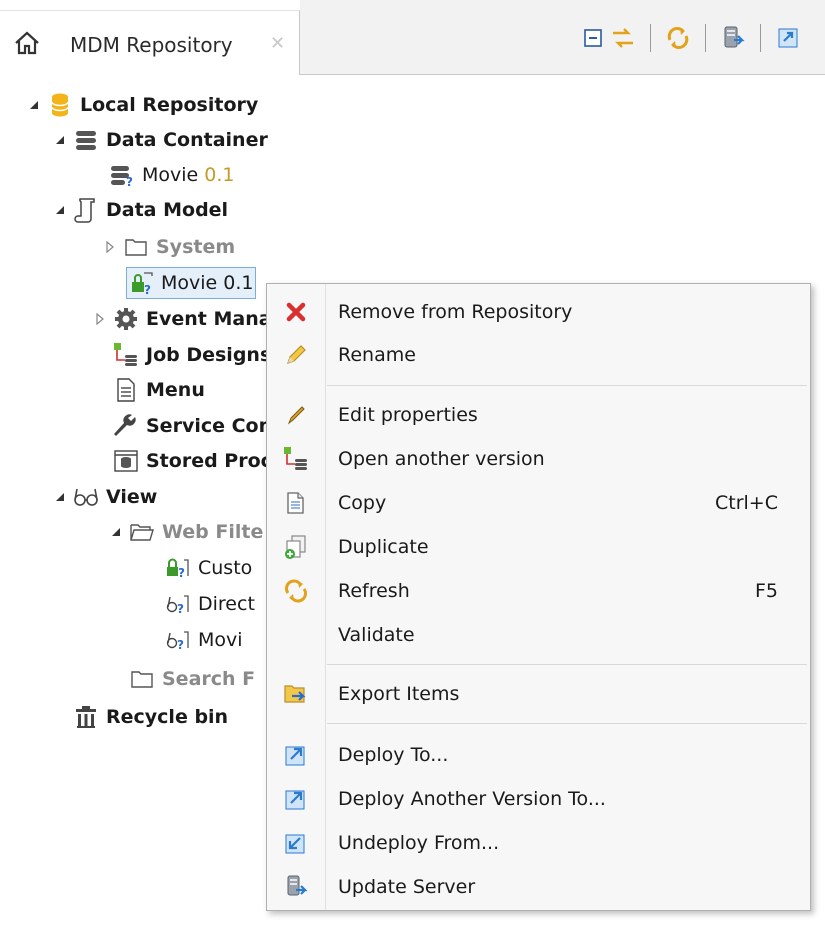 This screenshot has height=941, width=825. I want to click on tree-item-label: Local Repository, so click(169, 105).